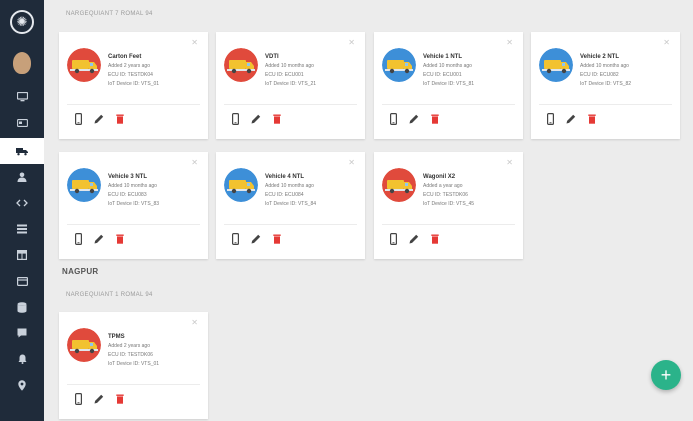  I want to click on logo-icon: ✺, so click(22, 22).